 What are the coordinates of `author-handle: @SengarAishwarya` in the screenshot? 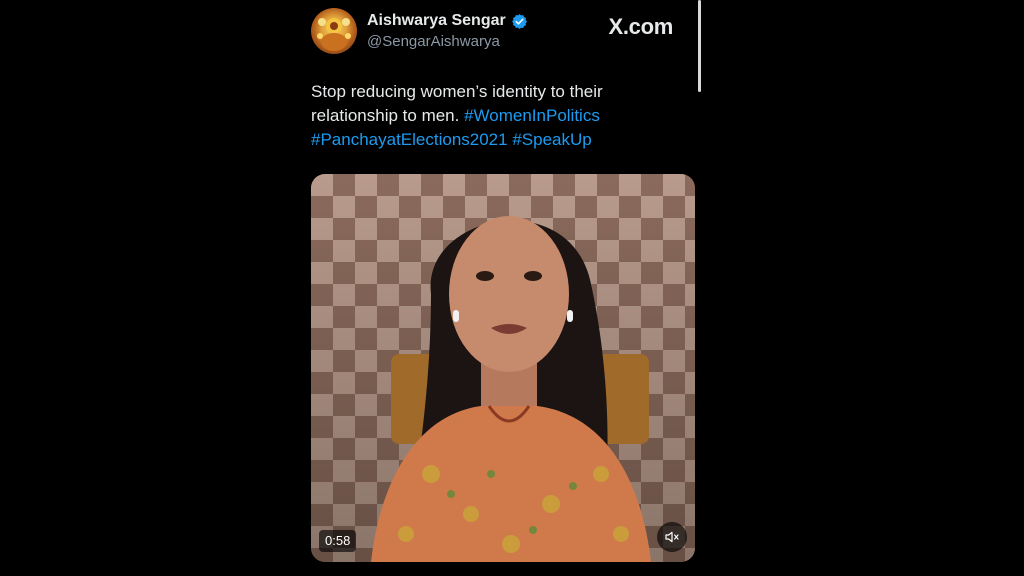 It's located at (447, 42).